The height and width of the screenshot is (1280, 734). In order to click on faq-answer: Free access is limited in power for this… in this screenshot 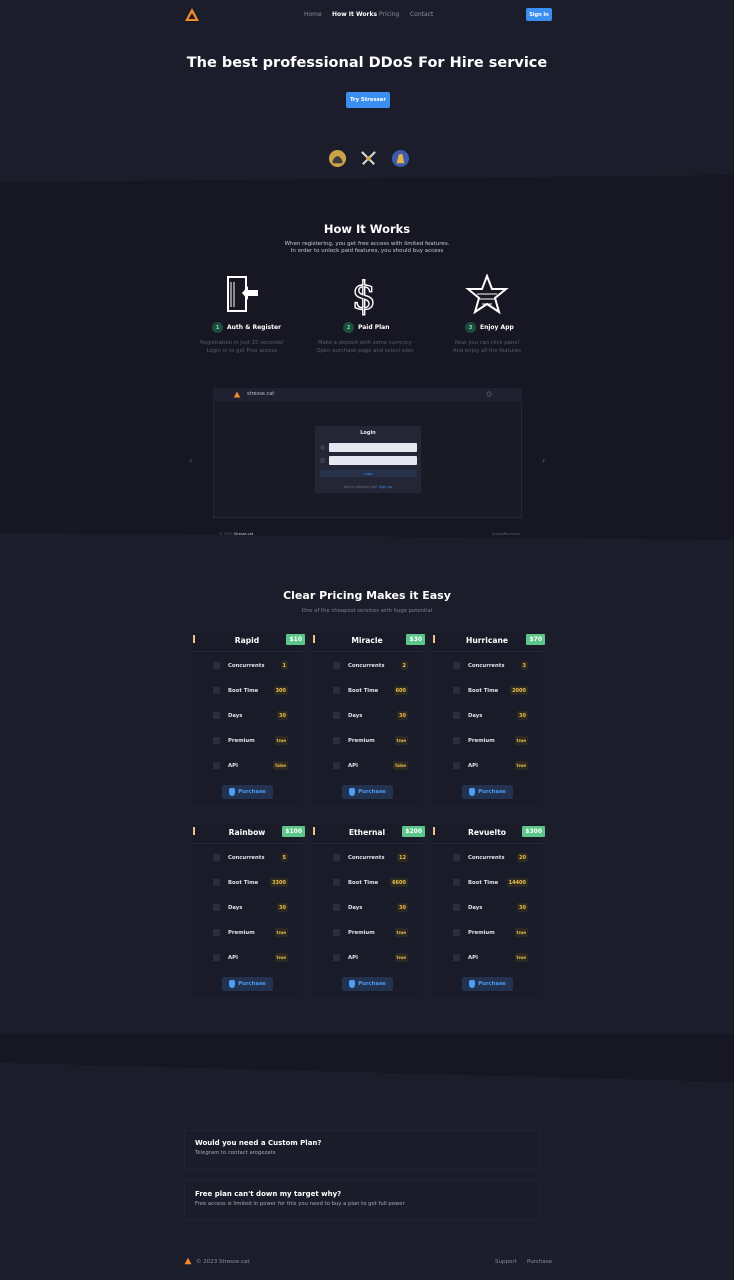, I will do `click(300, 1204)`.